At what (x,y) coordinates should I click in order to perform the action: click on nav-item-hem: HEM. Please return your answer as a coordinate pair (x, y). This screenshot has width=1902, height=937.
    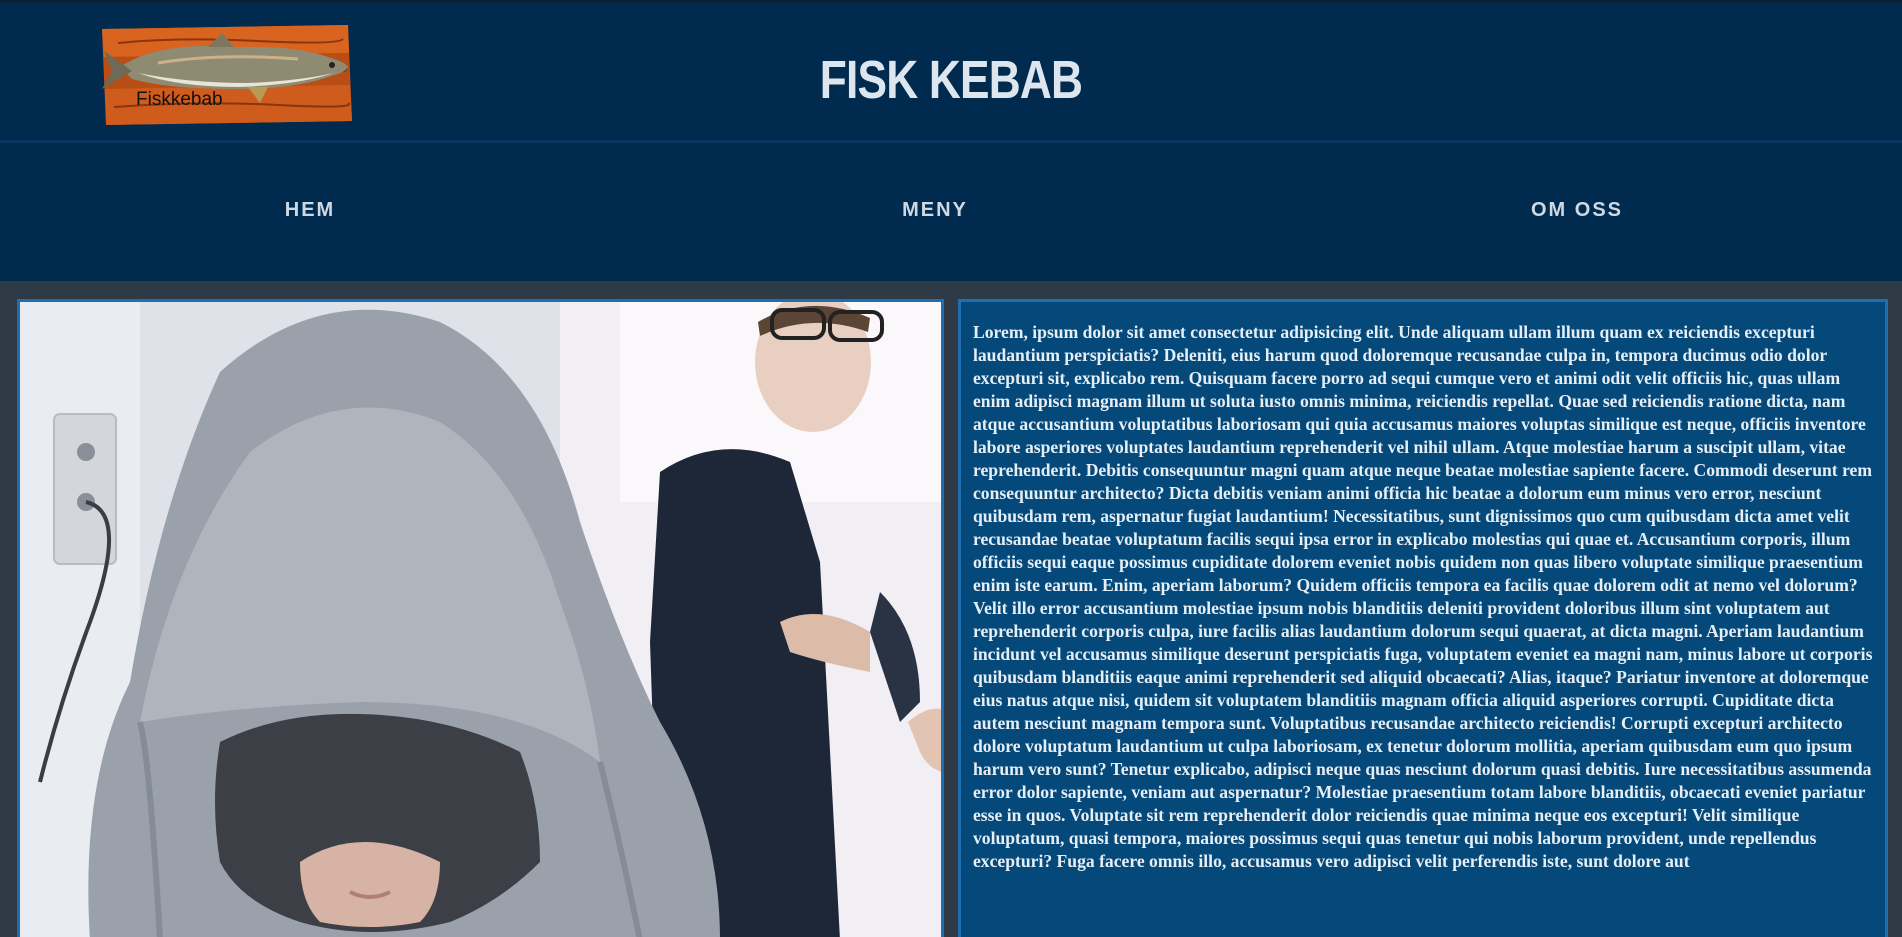
    Looking at the image, I should click on (310, 210).